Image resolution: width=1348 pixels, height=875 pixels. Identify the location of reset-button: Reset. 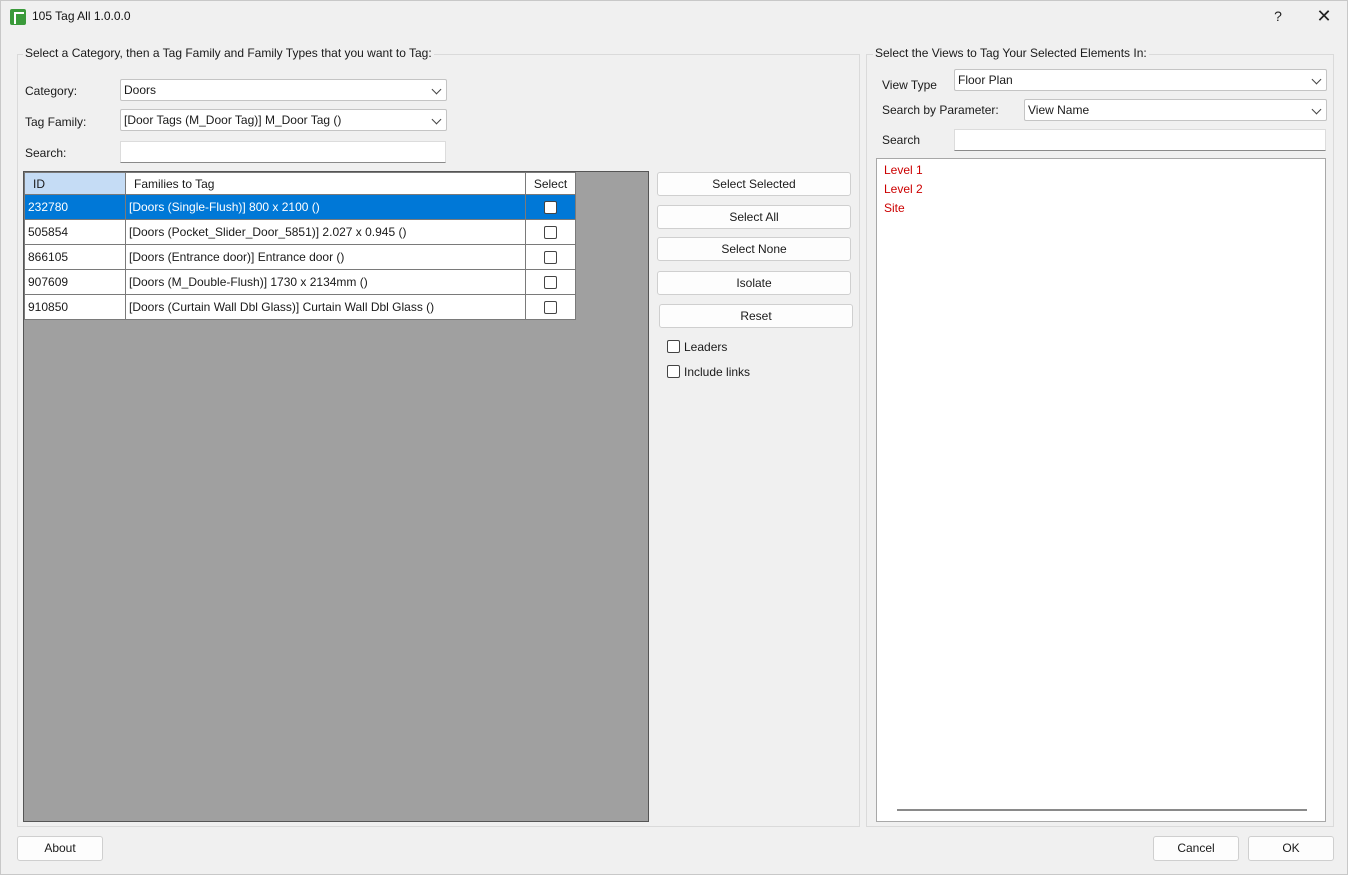
(756, 316).